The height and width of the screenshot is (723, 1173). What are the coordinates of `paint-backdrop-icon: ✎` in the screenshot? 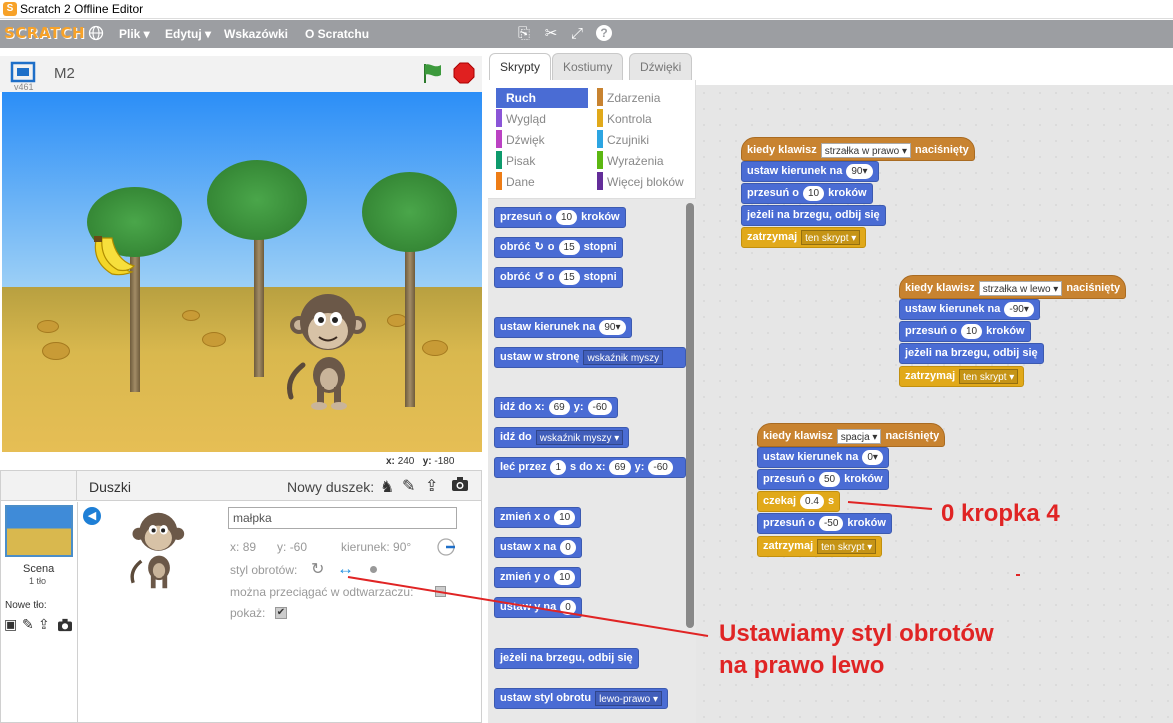 It's located at (28, 624).